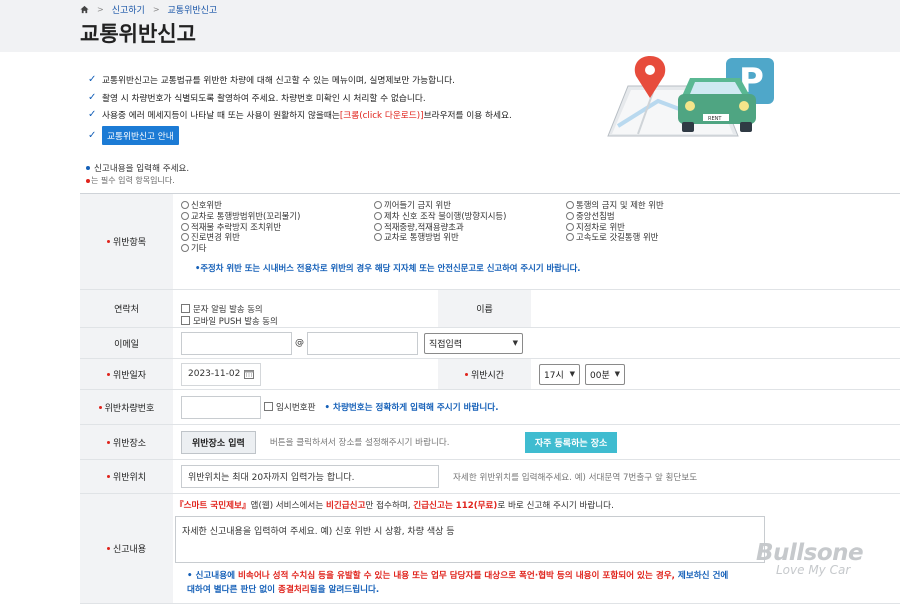 Image resolution: width=900 pixels, height=604 pixels. I want to click on violation-label: 위반항목, so click(126, 241).